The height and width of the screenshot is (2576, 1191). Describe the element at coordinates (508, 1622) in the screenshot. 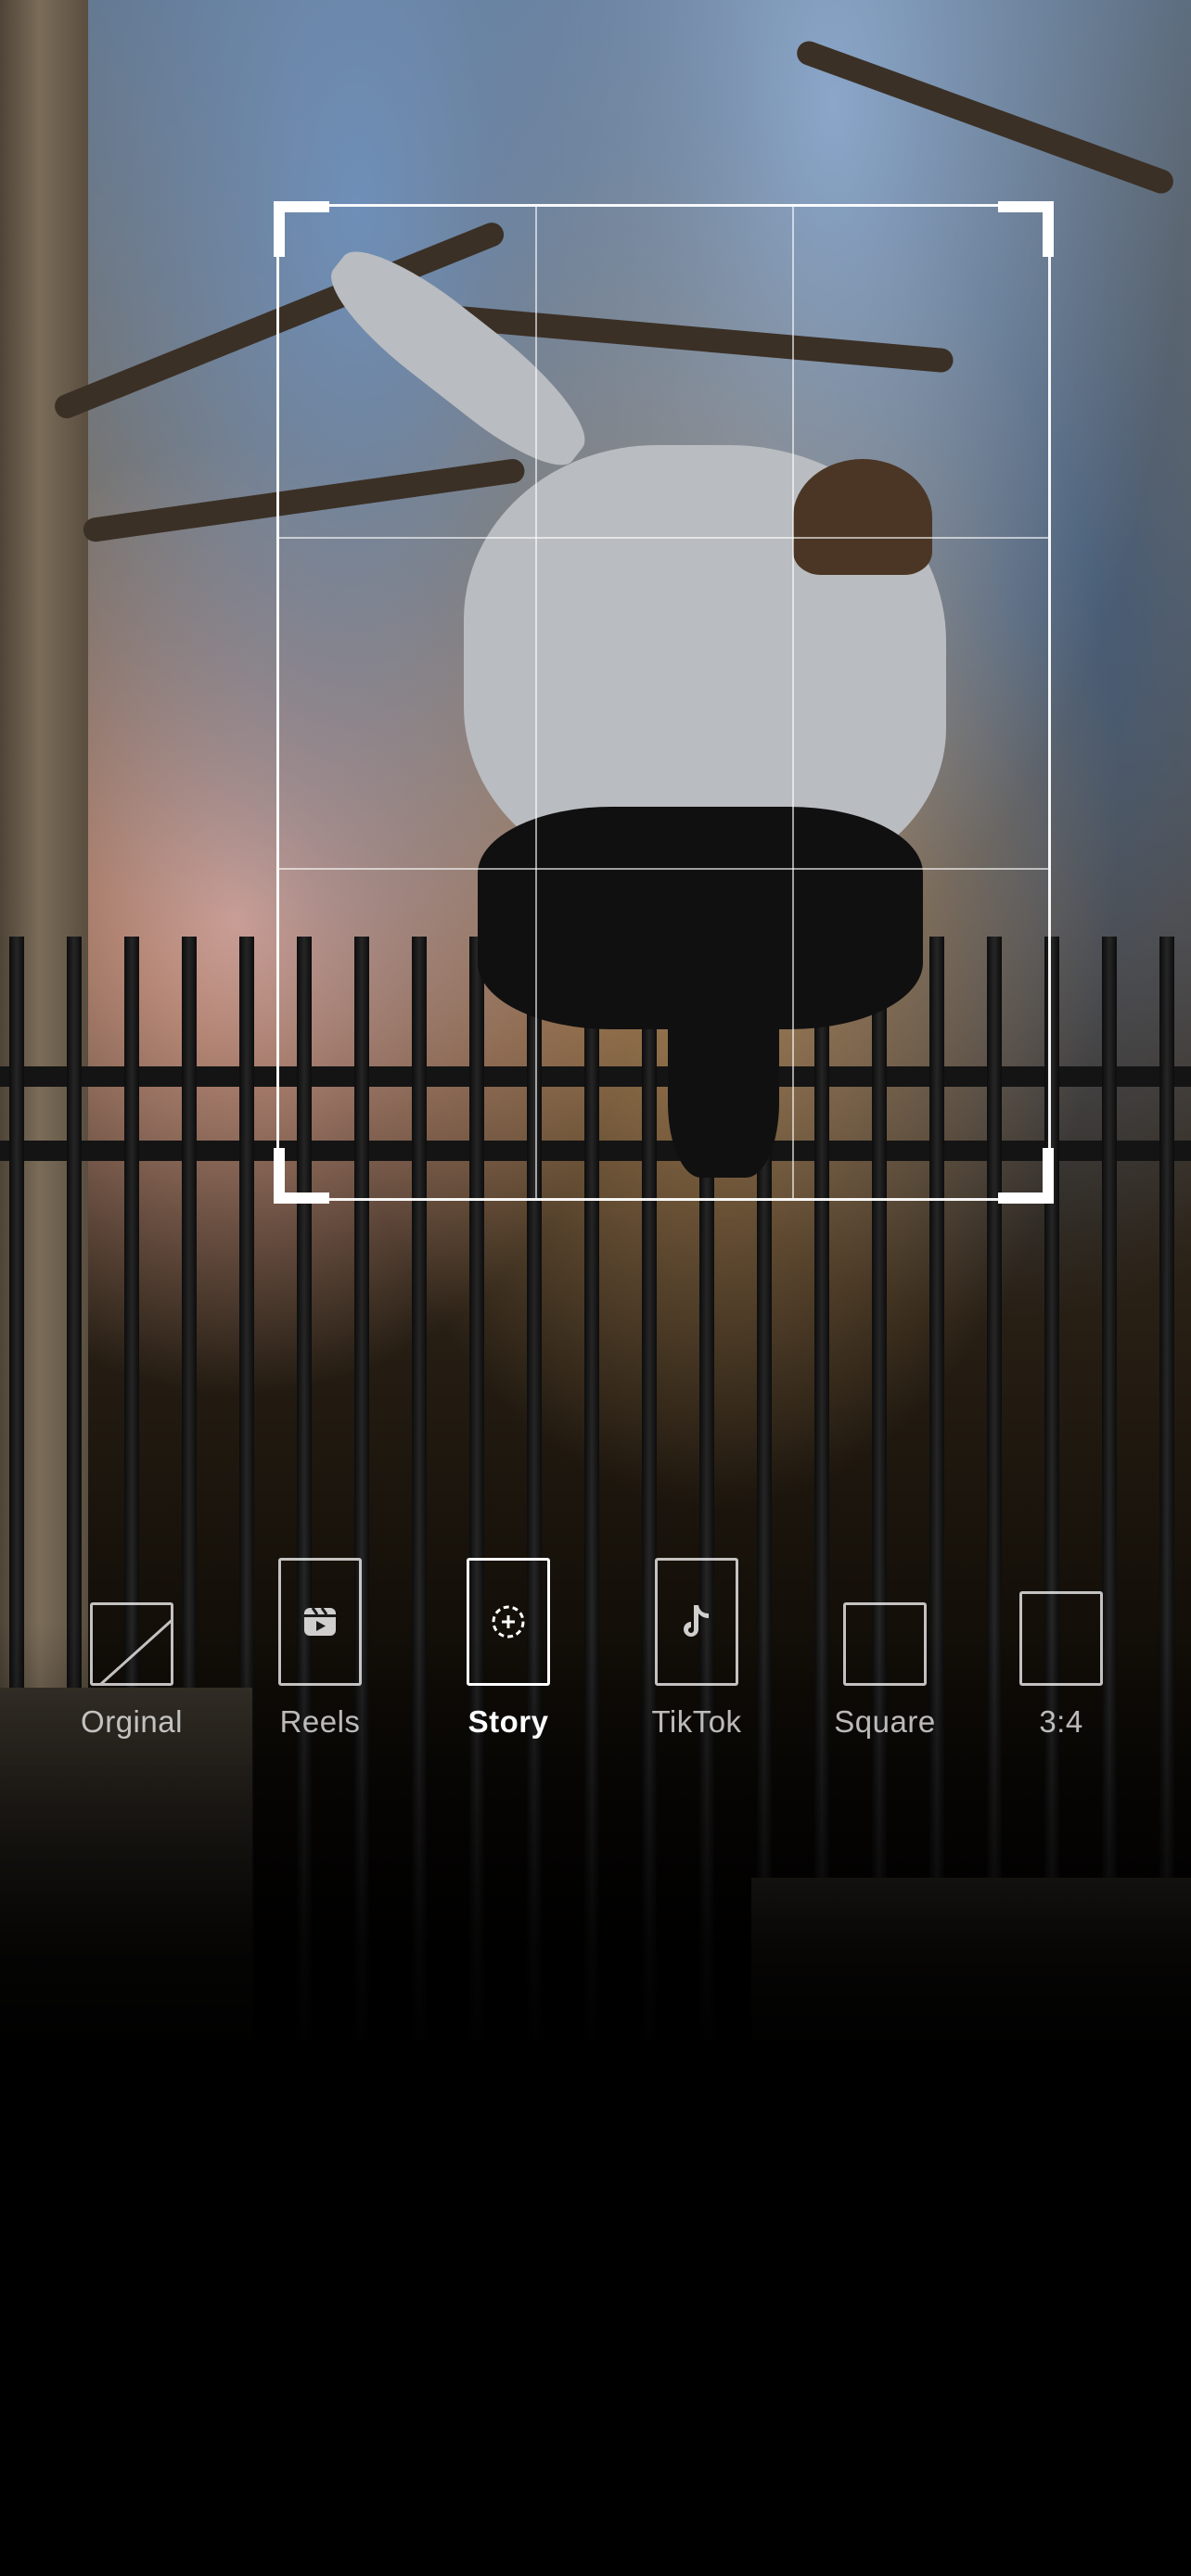

I see `story-add-icon` at that location.